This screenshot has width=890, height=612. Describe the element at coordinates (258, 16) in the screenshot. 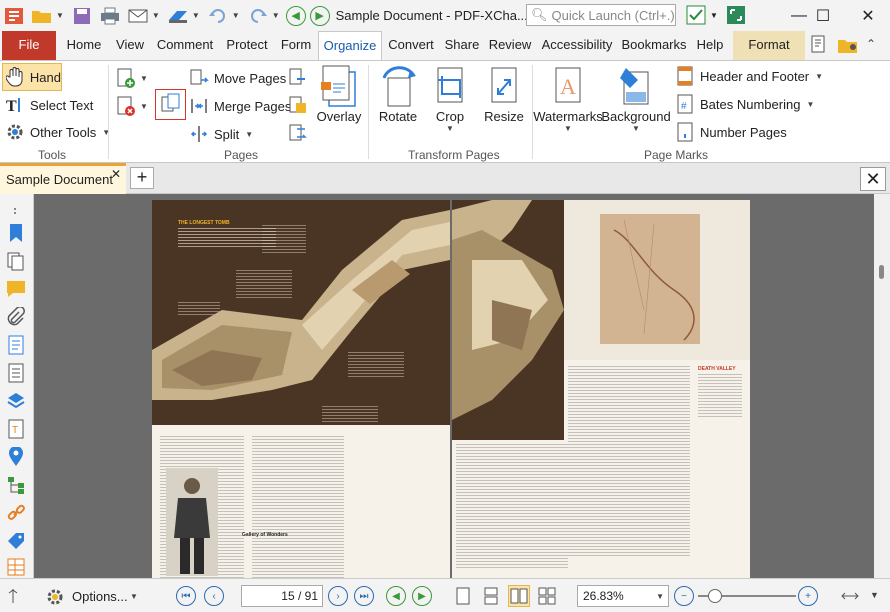

I see `redo-icon` at that location.